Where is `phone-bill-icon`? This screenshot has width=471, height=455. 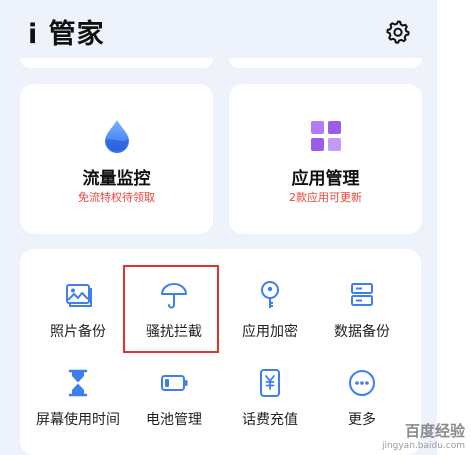 phone-bill-icon is located at coordinates (270, 383).